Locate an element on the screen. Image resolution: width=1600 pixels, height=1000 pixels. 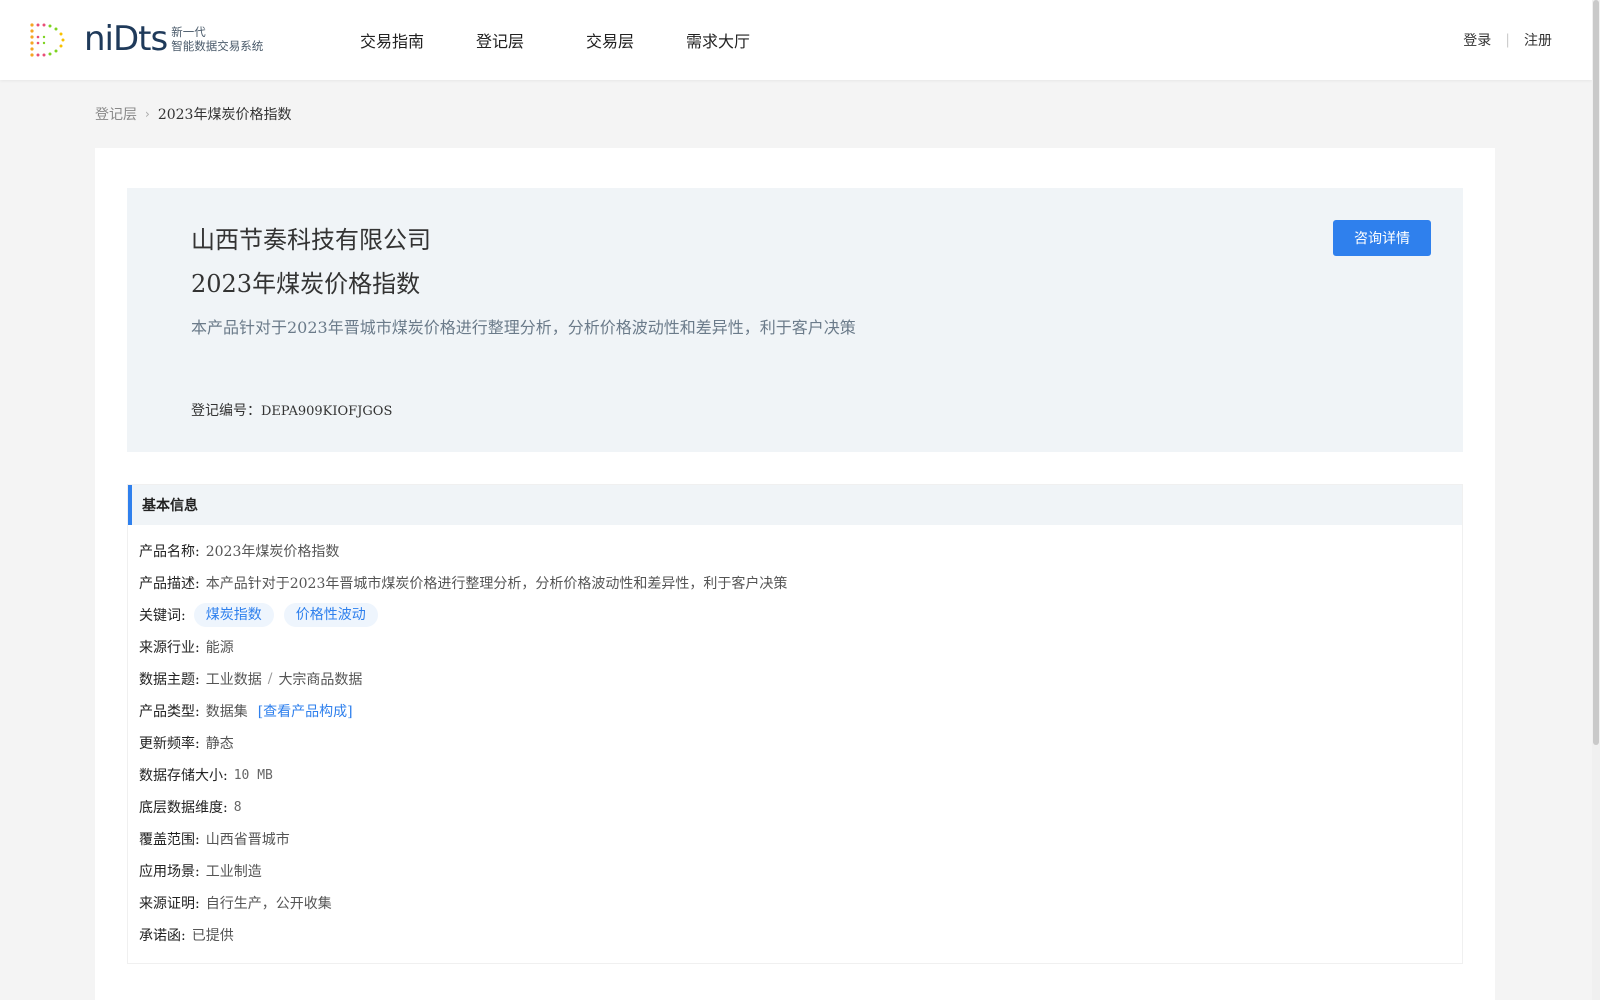
info-row-storage: 数据存储大小: 10 MB is located at coordinates (800, 775).